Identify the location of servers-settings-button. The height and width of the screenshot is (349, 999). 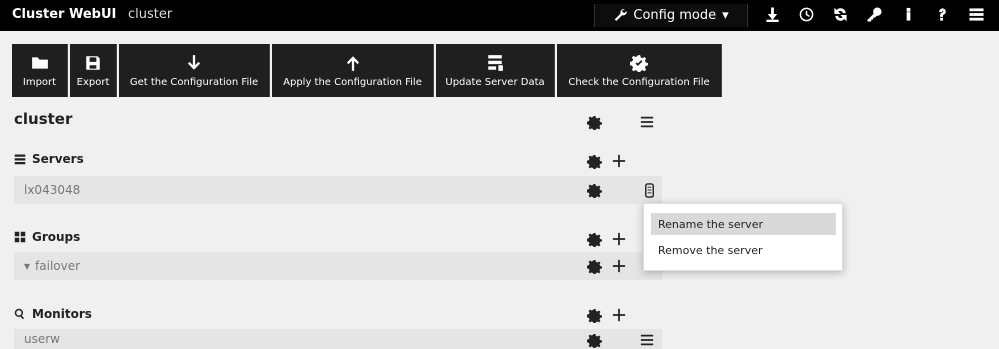
(594, 161).